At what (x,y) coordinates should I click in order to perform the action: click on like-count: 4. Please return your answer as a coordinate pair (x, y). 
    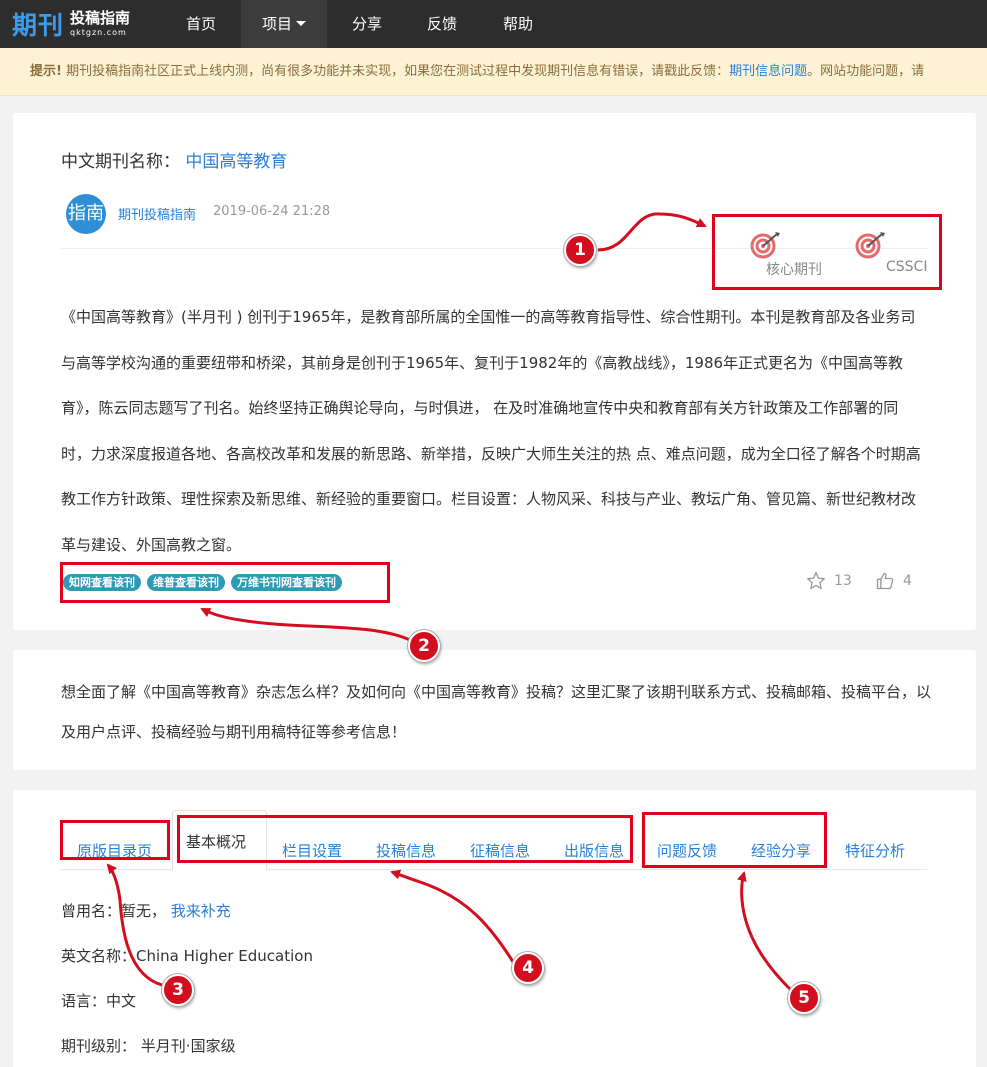
    Looking at the image, I should click on (893, 581).